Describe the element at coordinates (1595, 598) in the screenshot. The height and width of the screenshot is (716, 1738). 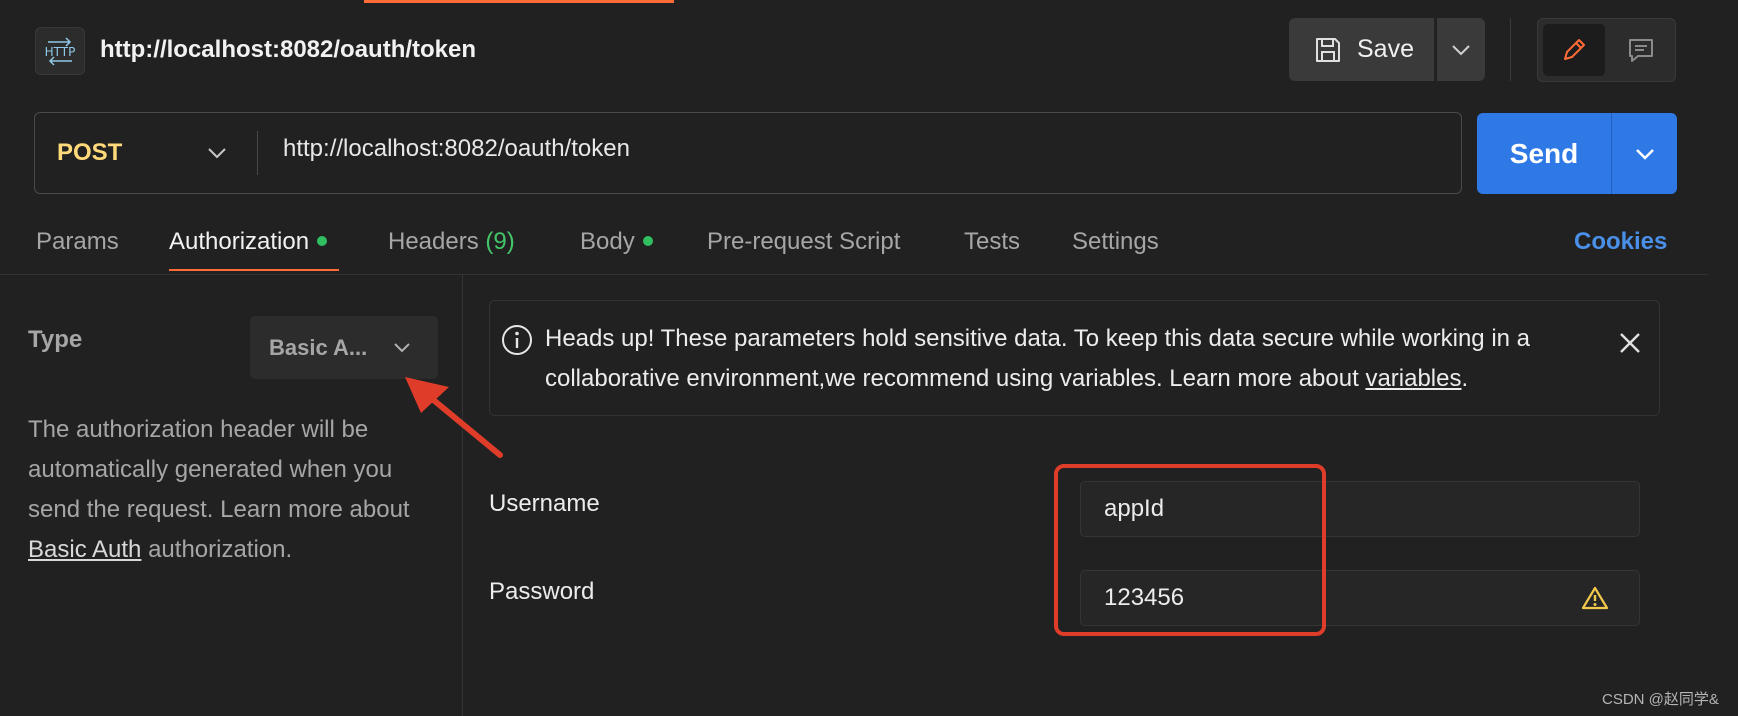
I see `warning-icon` at that location.